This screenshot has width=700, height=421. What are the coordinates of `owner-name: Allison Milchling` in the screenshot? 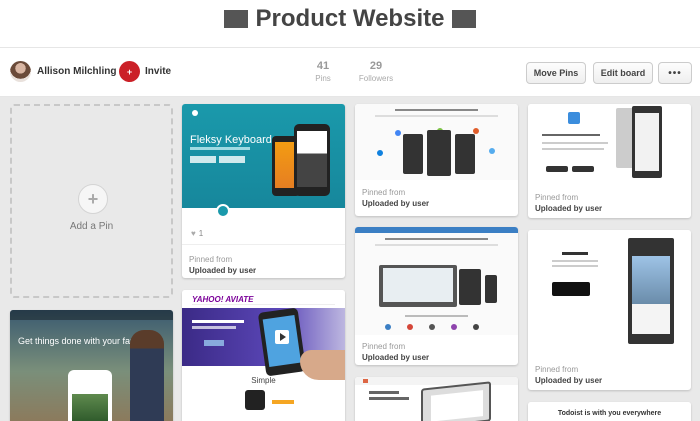 It's located at (76, 71).